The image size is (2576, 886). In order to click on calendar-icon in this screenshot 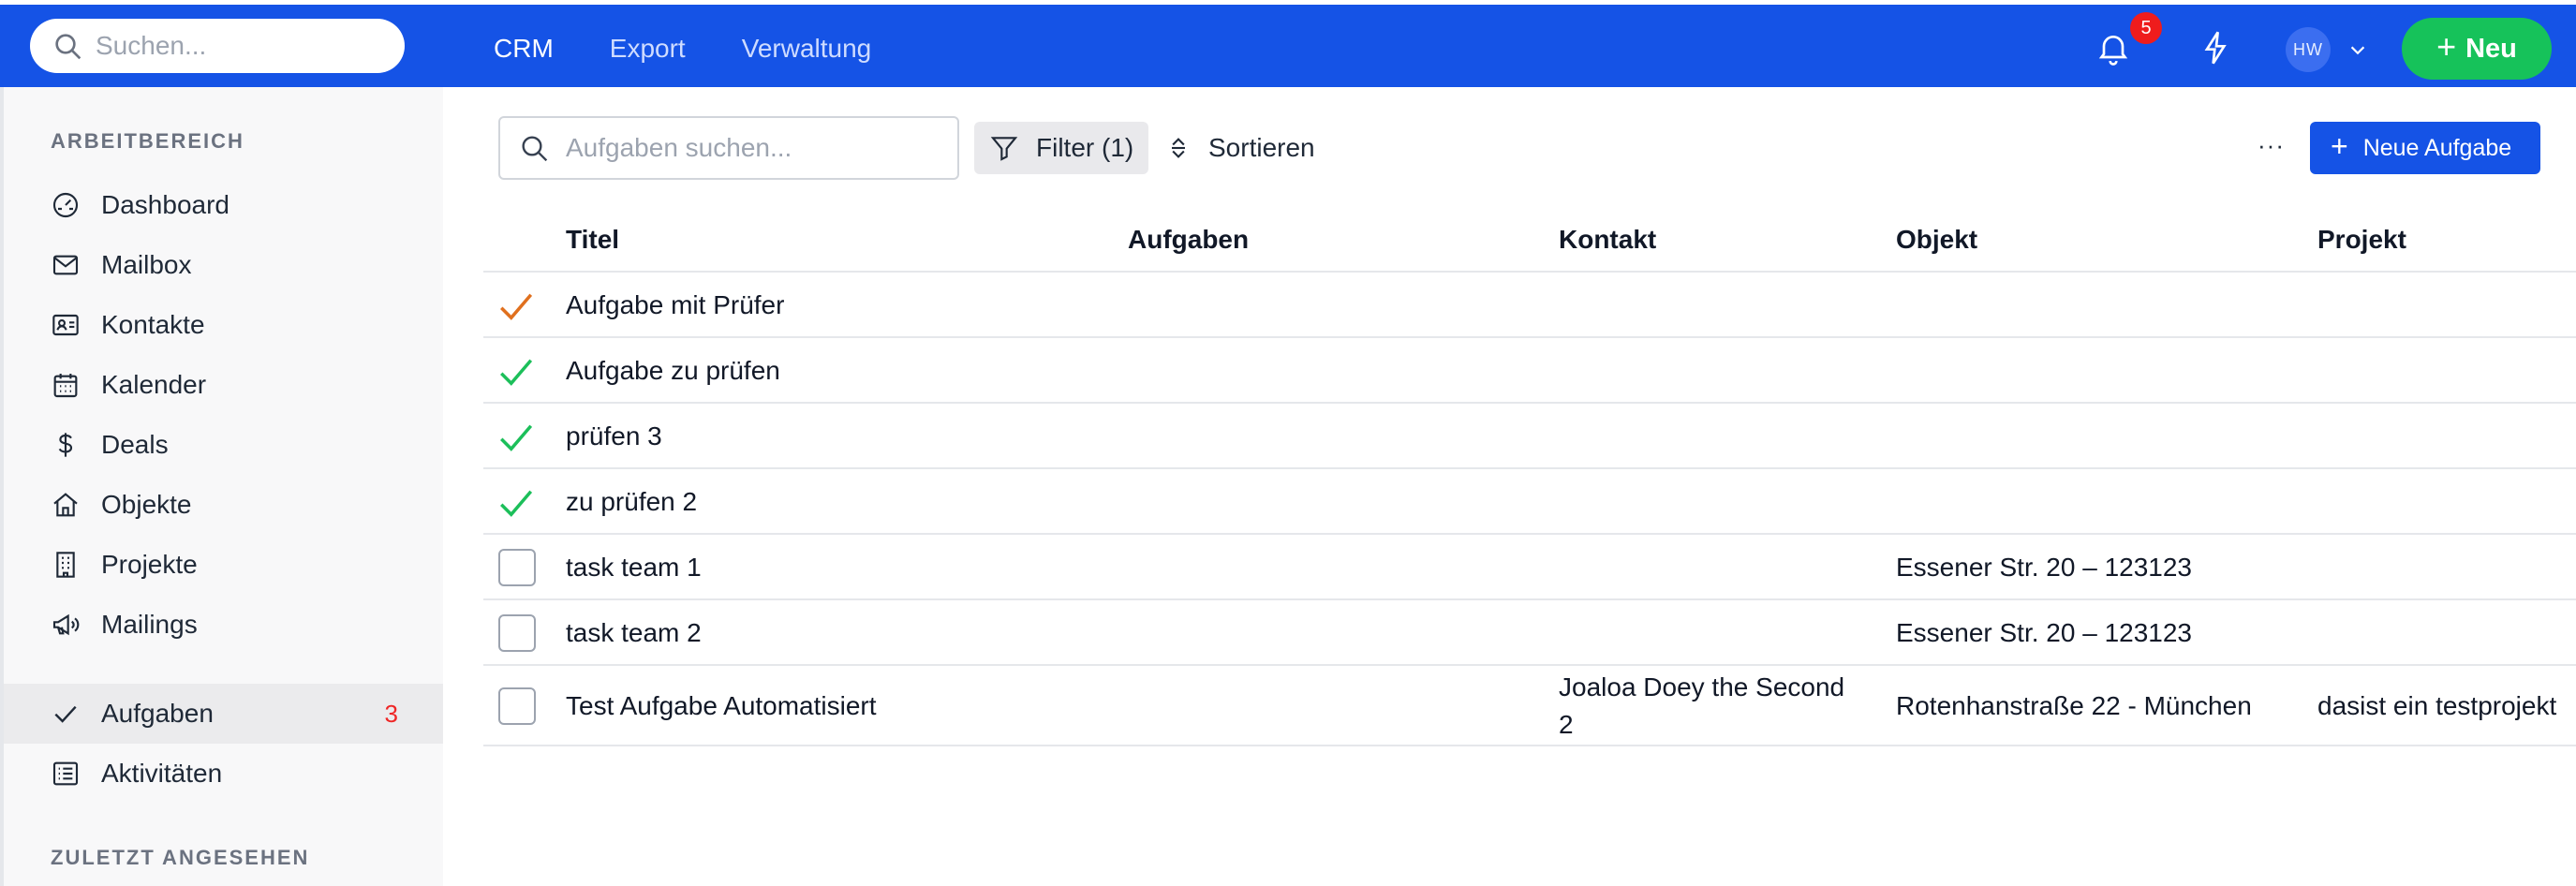, I will do `click(65, 386)`.